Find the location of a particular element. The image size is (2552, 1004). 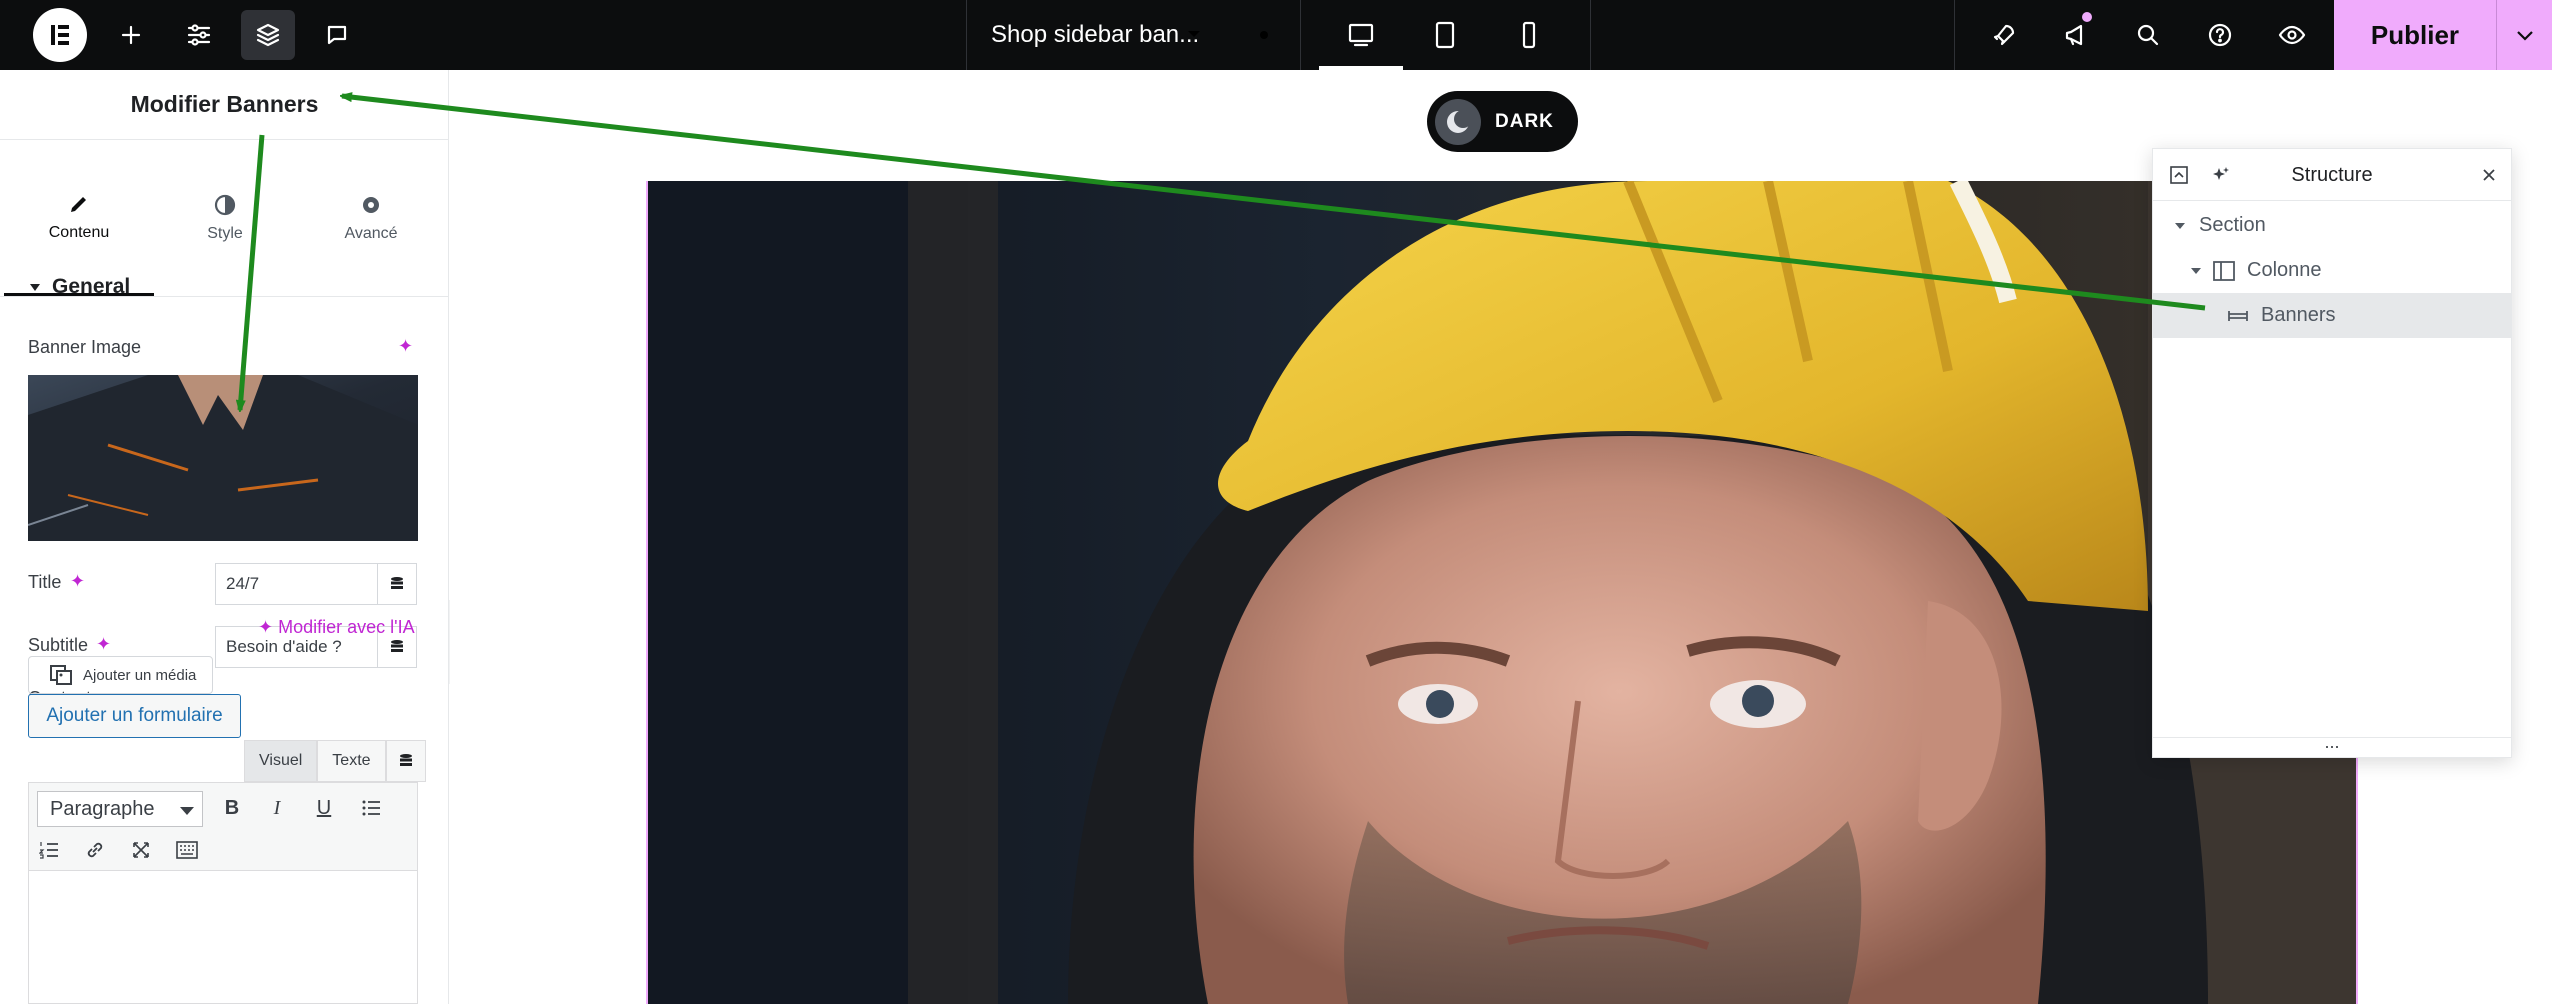

section-general-toggle: General is located at coordinates (79, 287).